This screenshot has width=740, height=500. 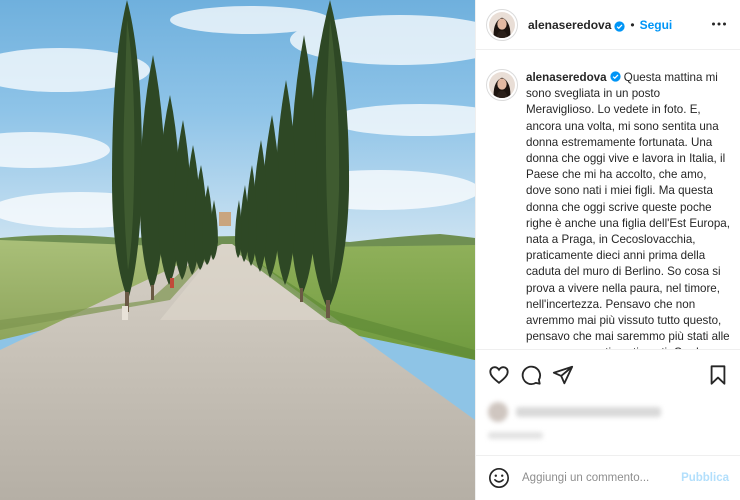 I want to click on comment-icon, so click(x=531, y=375).